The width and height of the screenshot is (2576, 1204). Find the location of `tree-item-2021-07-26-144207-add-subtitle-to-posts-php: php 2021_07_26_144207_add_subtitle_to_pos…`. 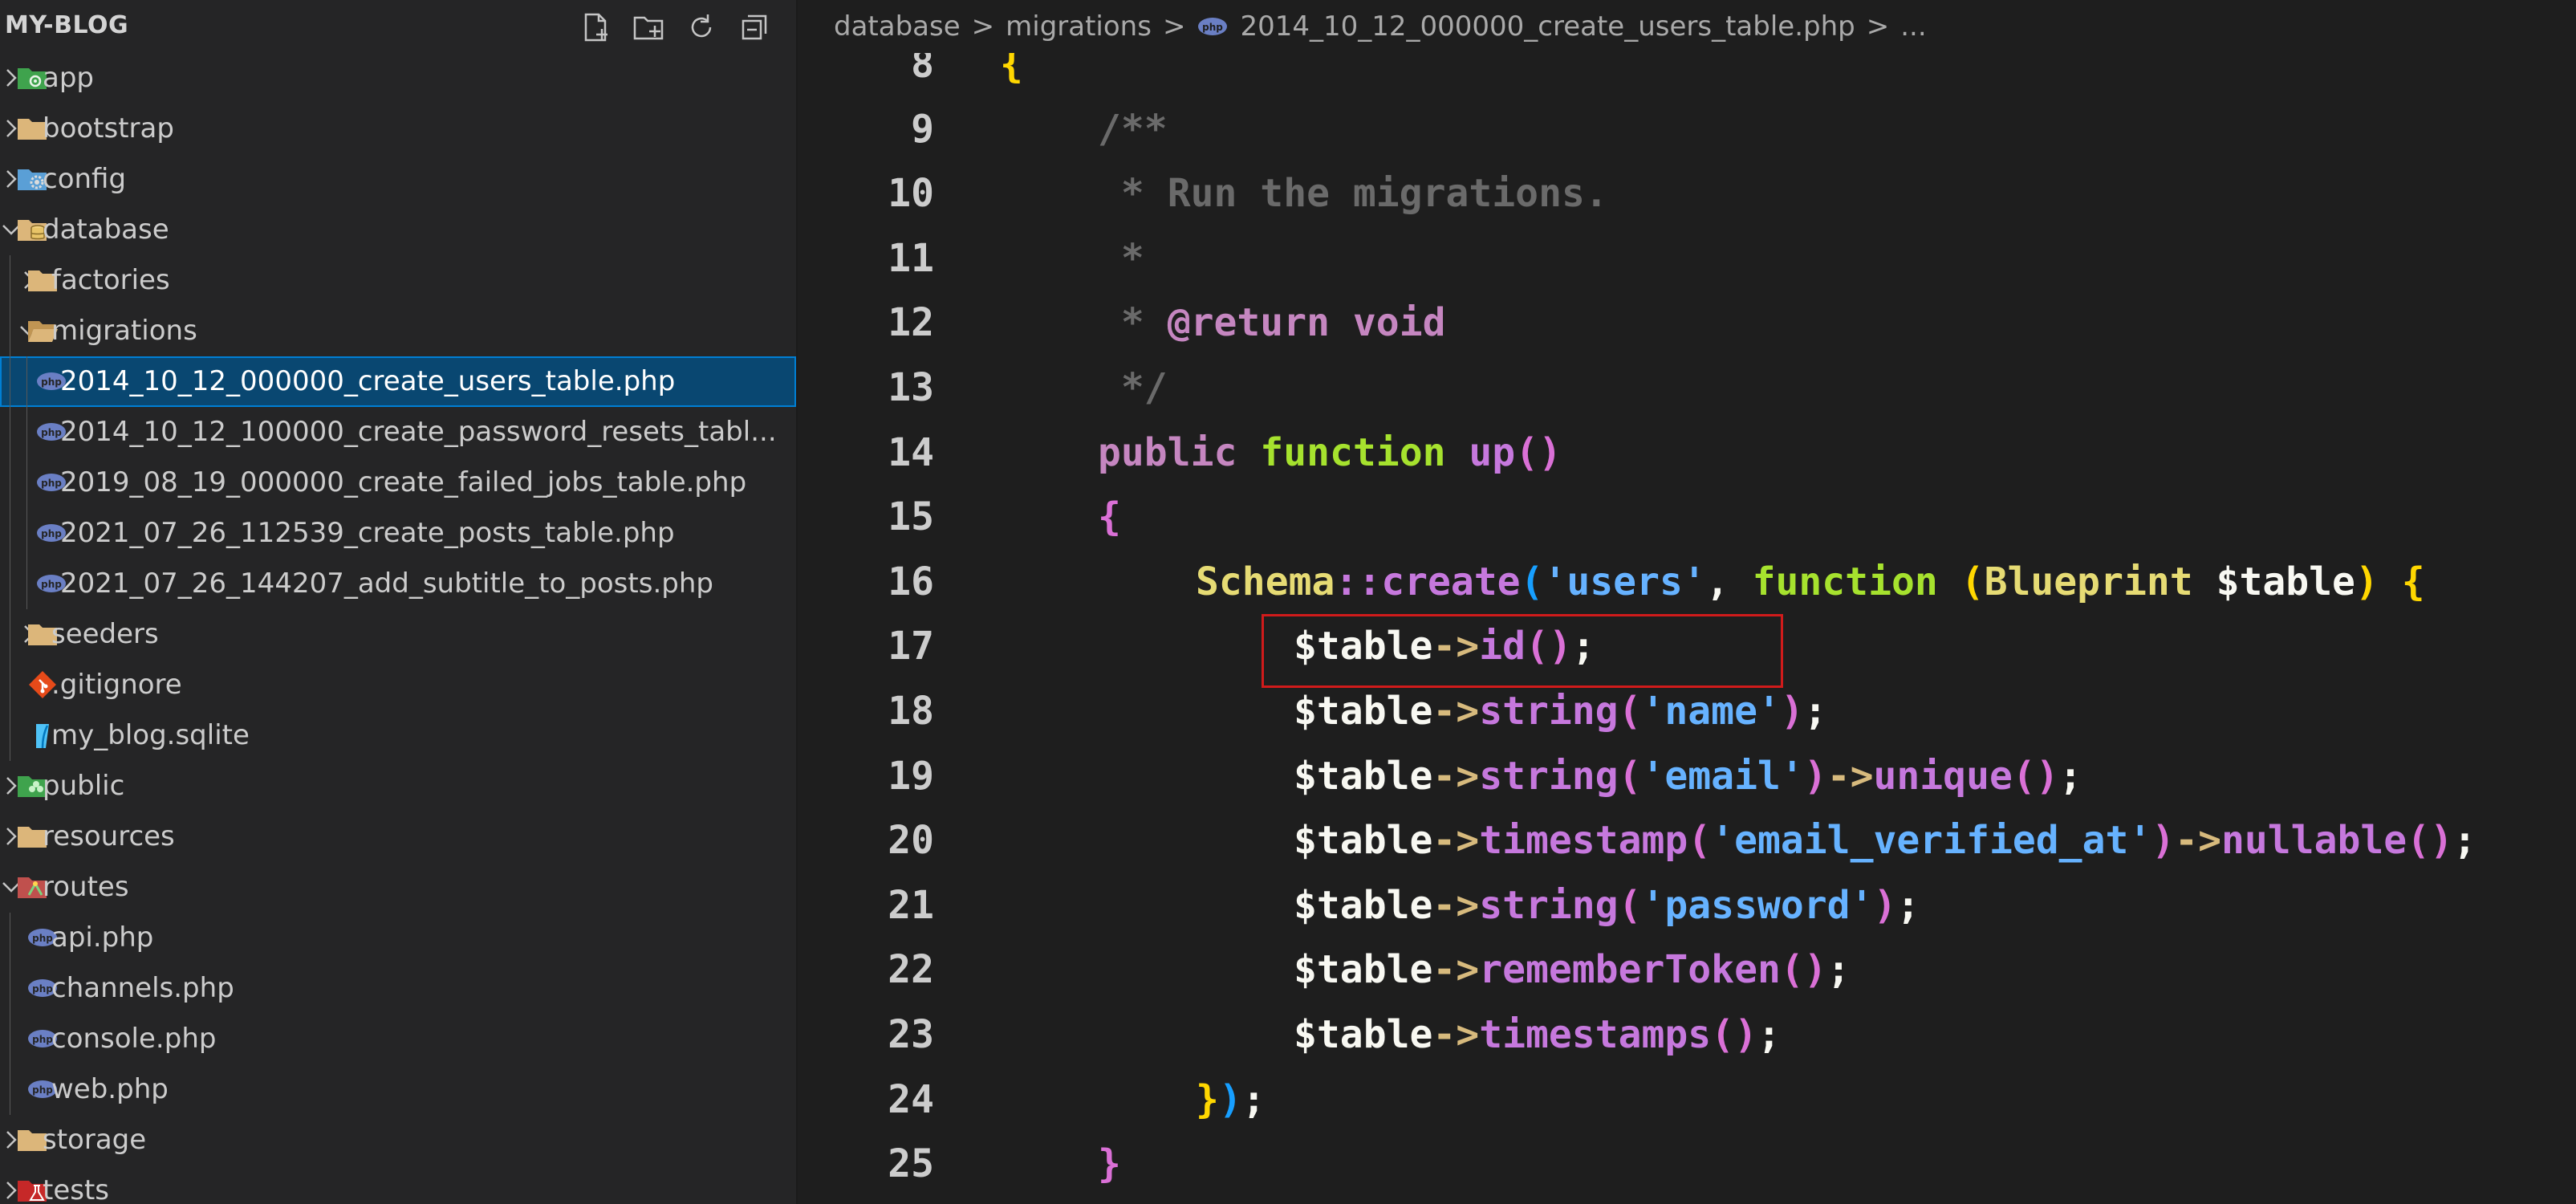

tree-item-2021-07-26-144207-add-subtitle-to-posts-php: php 2021_07_26_144207_add_subtitle_to_pos… is located at coordinates (398, 584).